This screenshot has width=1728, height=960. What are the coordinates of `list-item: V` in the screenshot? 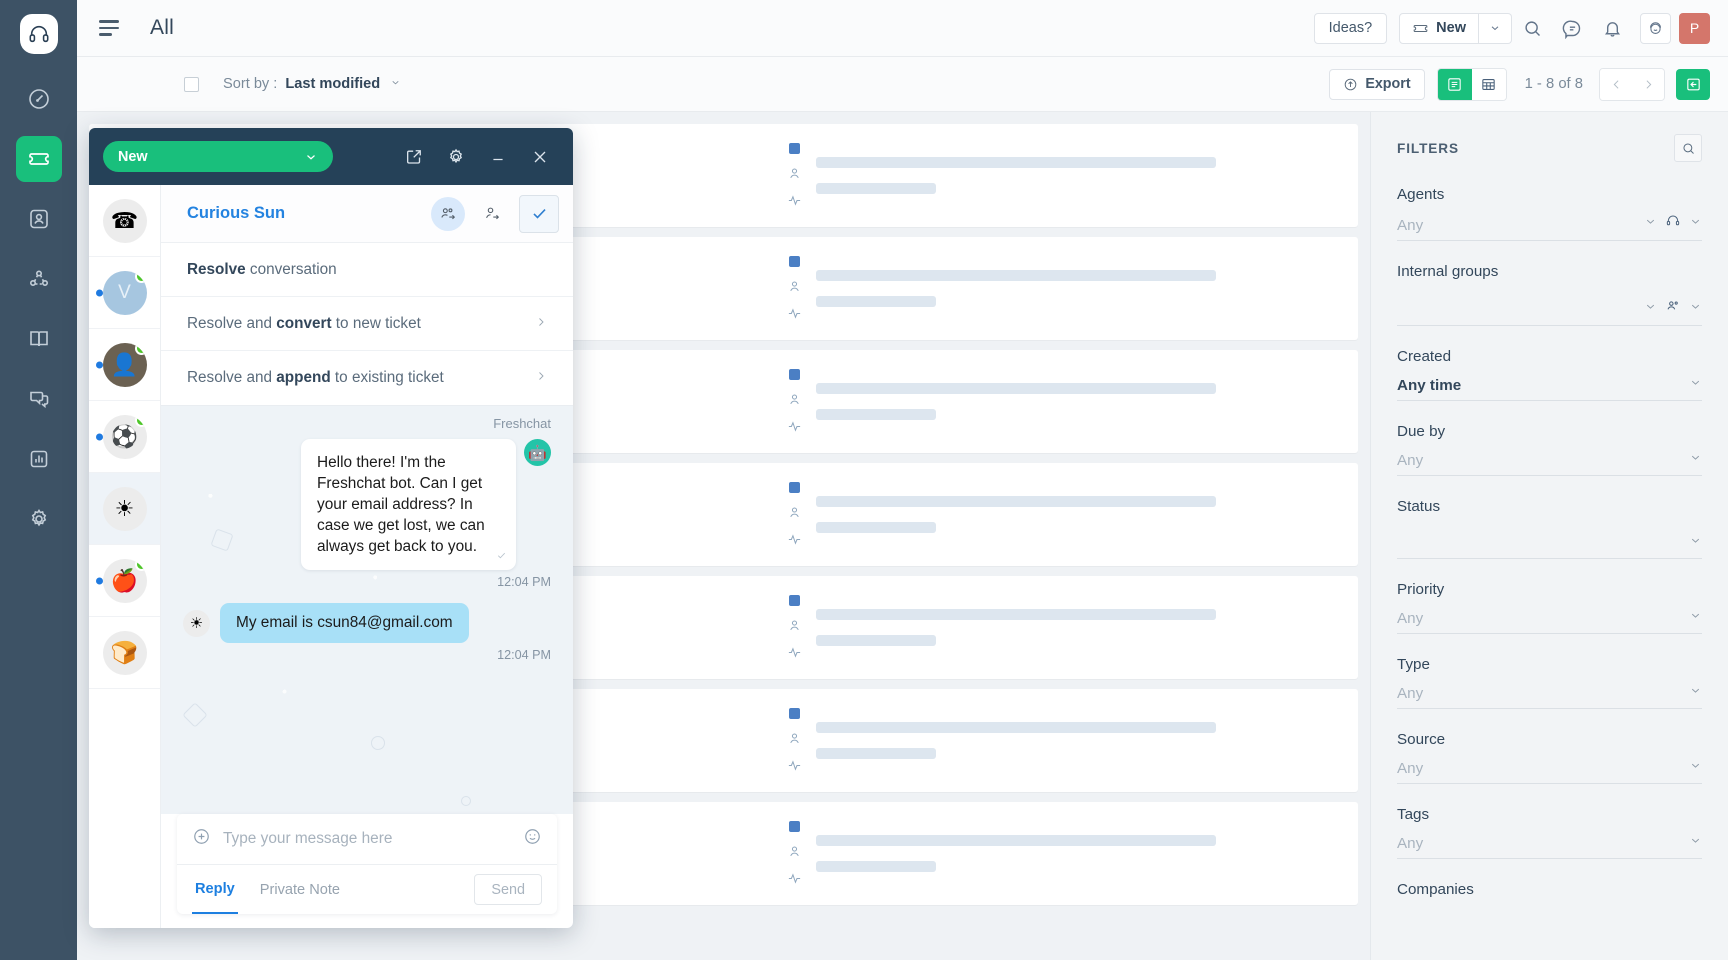 It's located at (124, 293).